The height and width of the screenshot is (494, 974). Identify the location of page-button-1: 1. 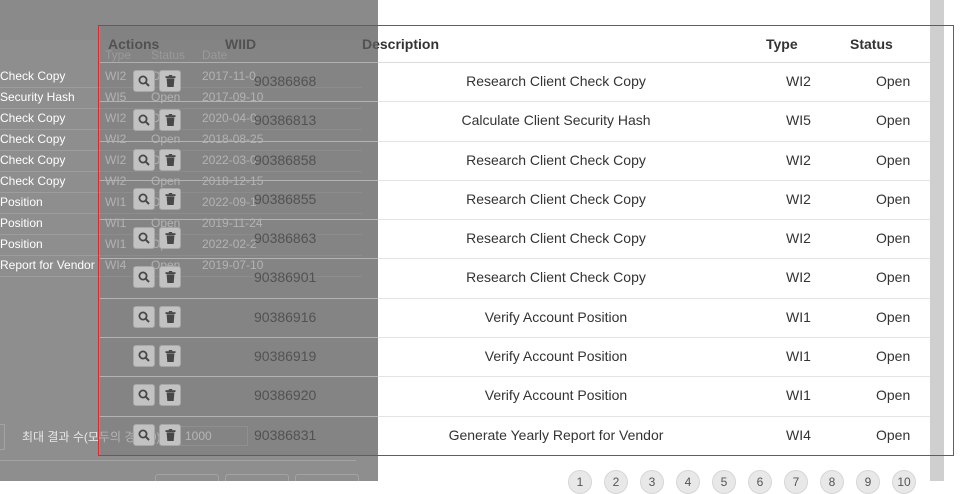
(580, 482).